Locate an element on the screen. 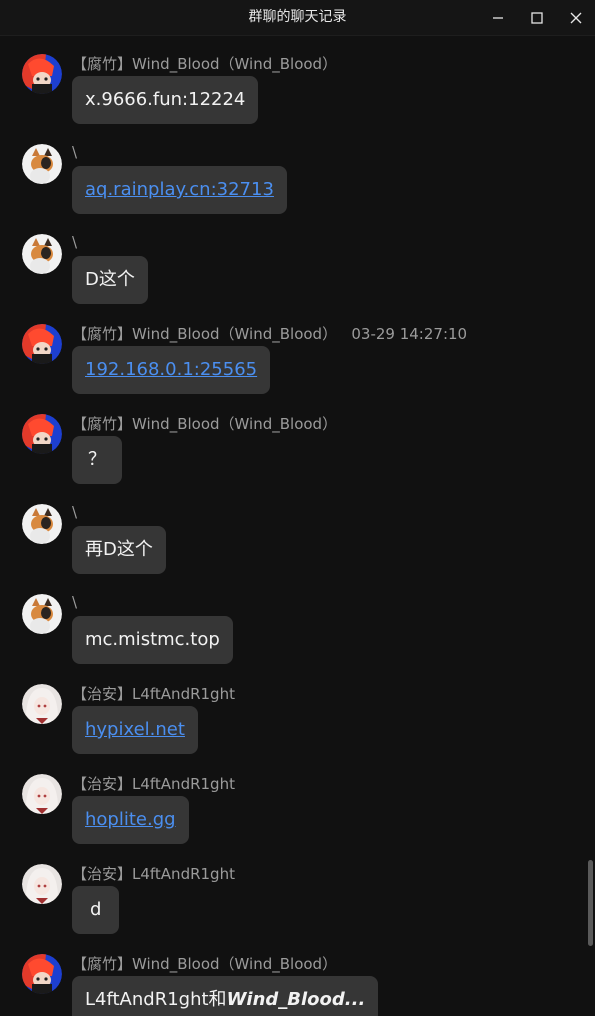  message-item: \ mc.mistmc.top is located at coordinates (292, 621).